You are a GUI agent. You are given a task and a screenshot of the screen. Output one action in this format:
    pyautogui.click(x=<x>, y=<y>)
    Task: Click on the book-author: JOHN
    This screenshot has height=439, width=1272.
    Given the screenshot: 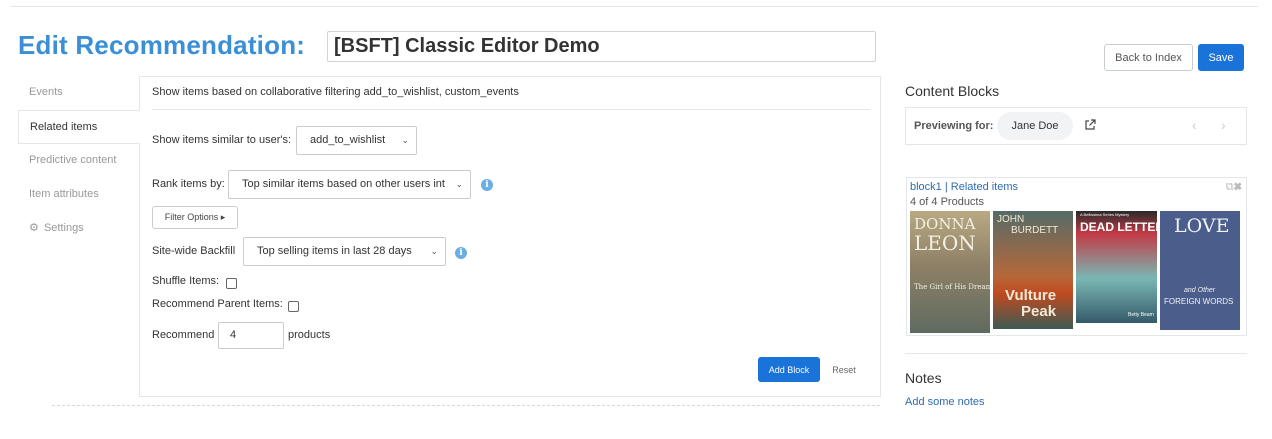 What is the action you would take?
    pyautogui.click(x=1011, y=219)
    